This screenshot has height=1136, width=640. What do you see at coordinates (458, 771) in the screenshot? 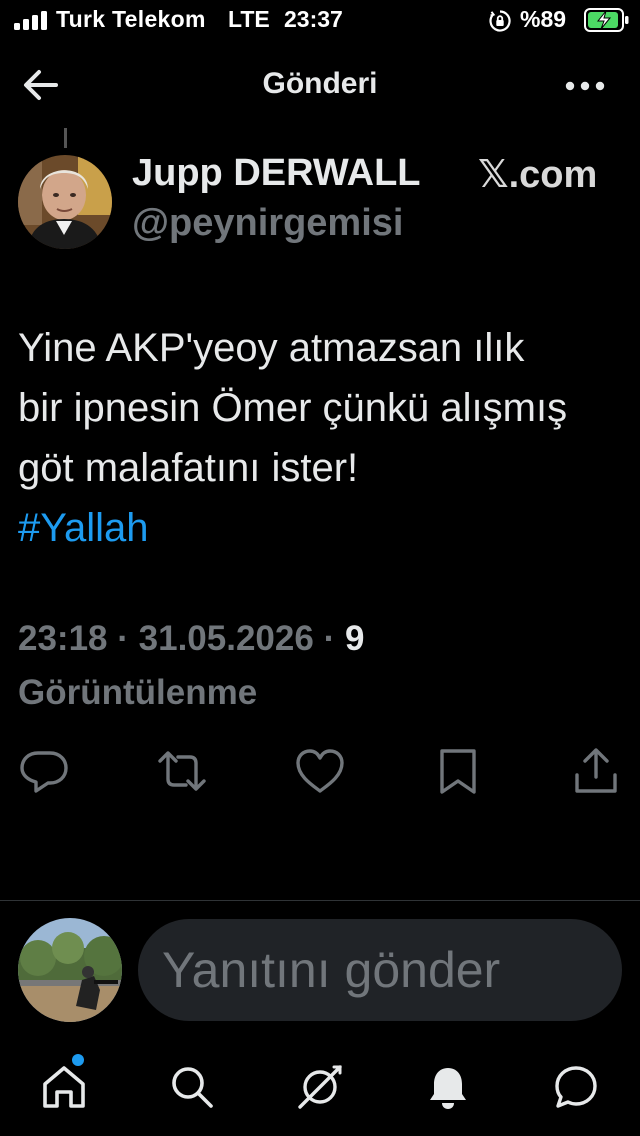
I see `bookmark-icon` at bounding box center [458, 771].